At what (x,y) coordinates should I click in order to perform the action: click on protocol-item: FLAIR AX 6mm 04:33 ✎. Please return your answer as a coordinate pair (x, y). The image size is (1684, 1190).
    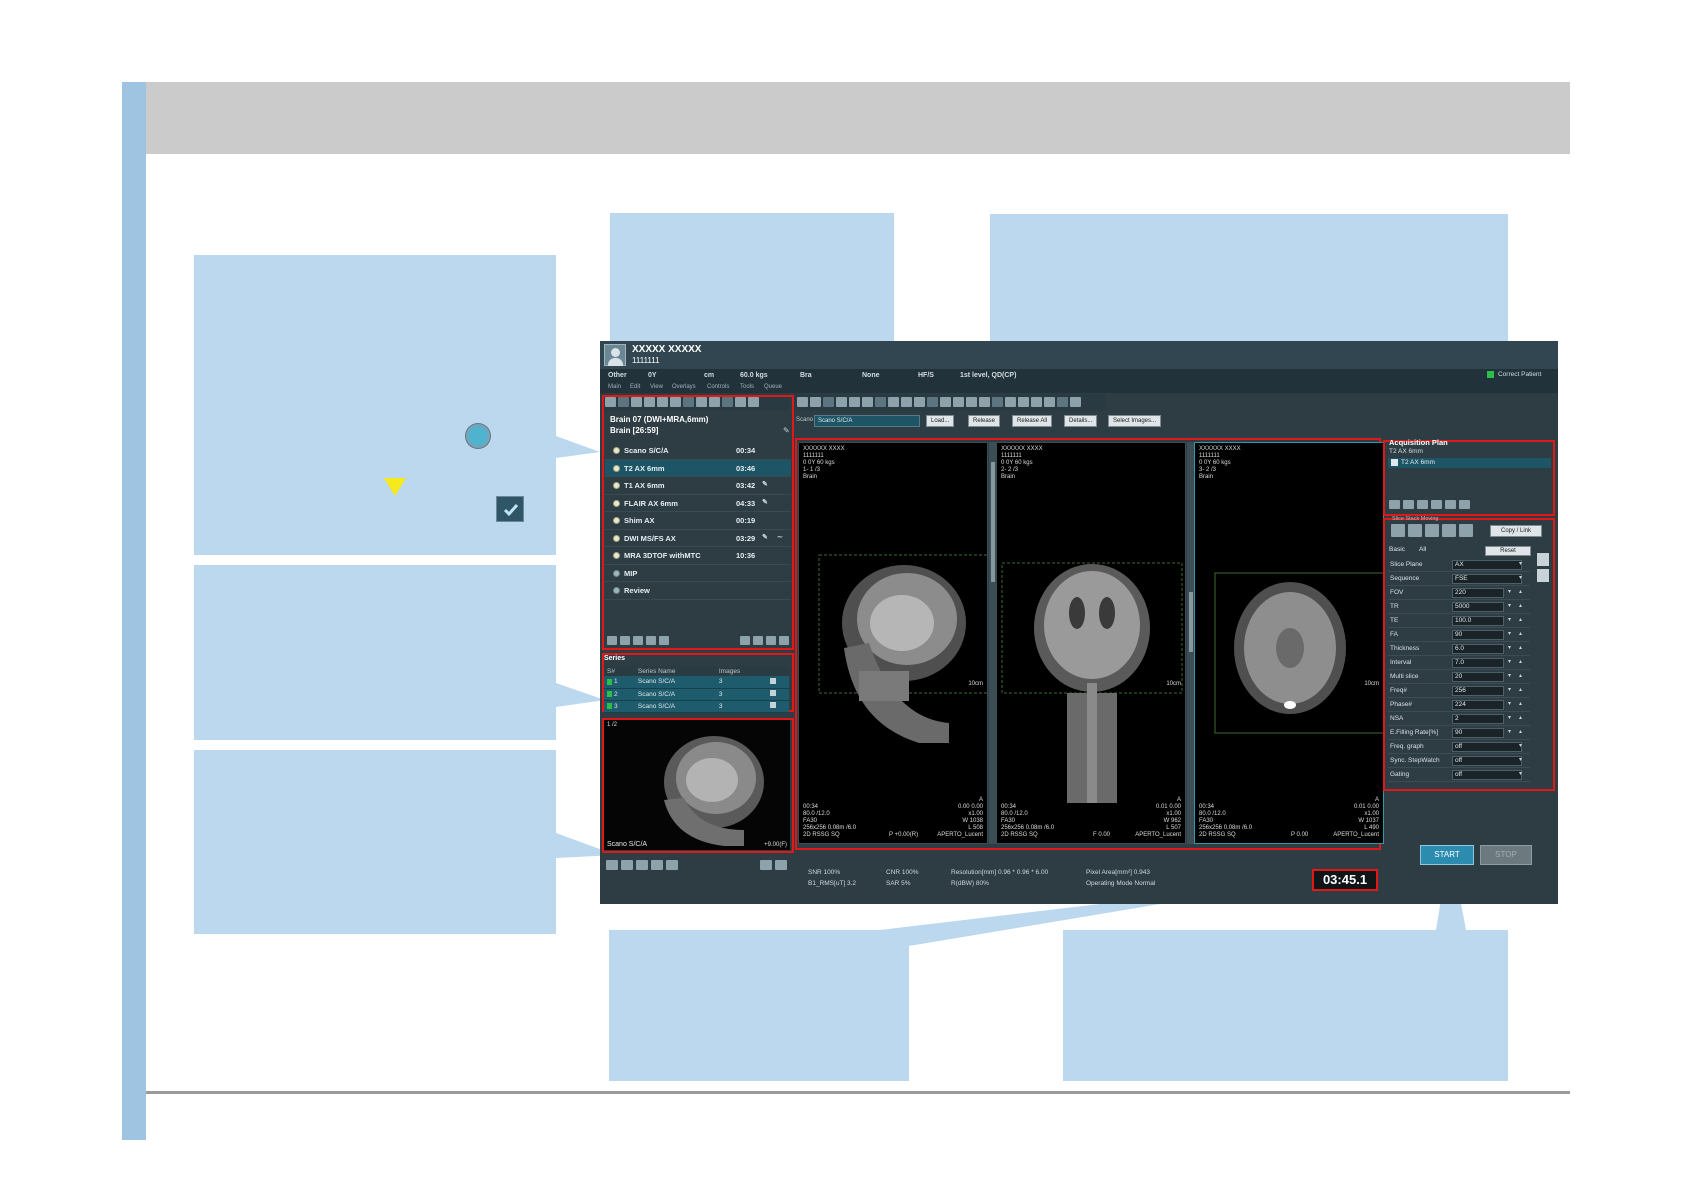
    Looking at the image, I should click on (698, 503).